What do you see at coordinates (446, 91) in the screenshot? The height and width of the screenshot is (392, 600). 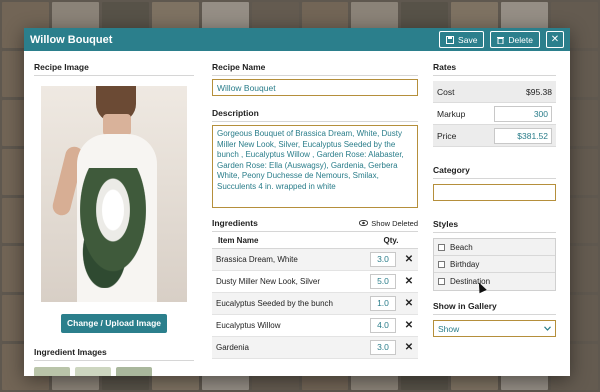 I see `cost-label: Cost` at bounding box center [446, 91].